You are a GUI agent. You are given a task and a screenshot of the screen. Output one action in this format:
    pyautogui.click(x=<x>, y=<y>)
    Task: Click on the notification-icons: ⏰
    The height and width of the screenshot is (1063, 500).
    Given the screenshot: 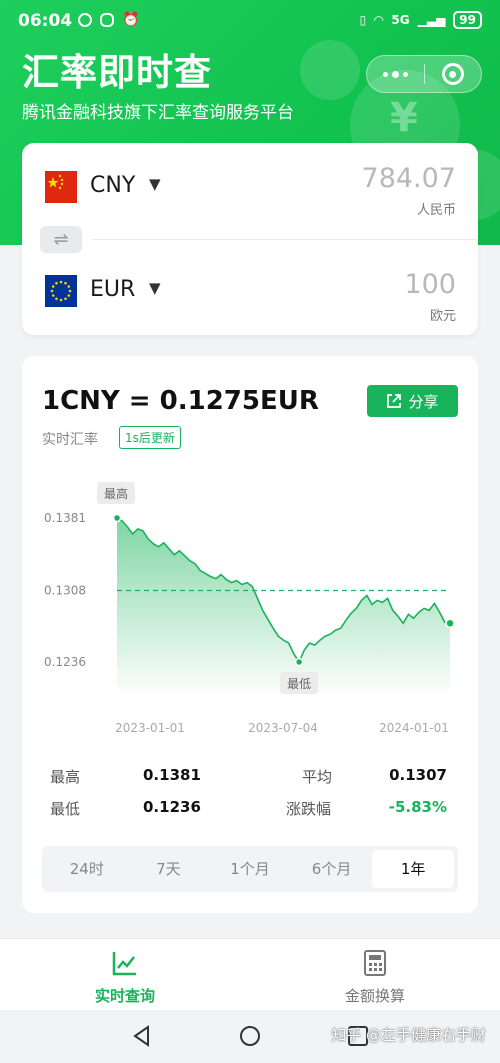 What is the action you would take?
    pyautogui.click(x=108, y=20)
    